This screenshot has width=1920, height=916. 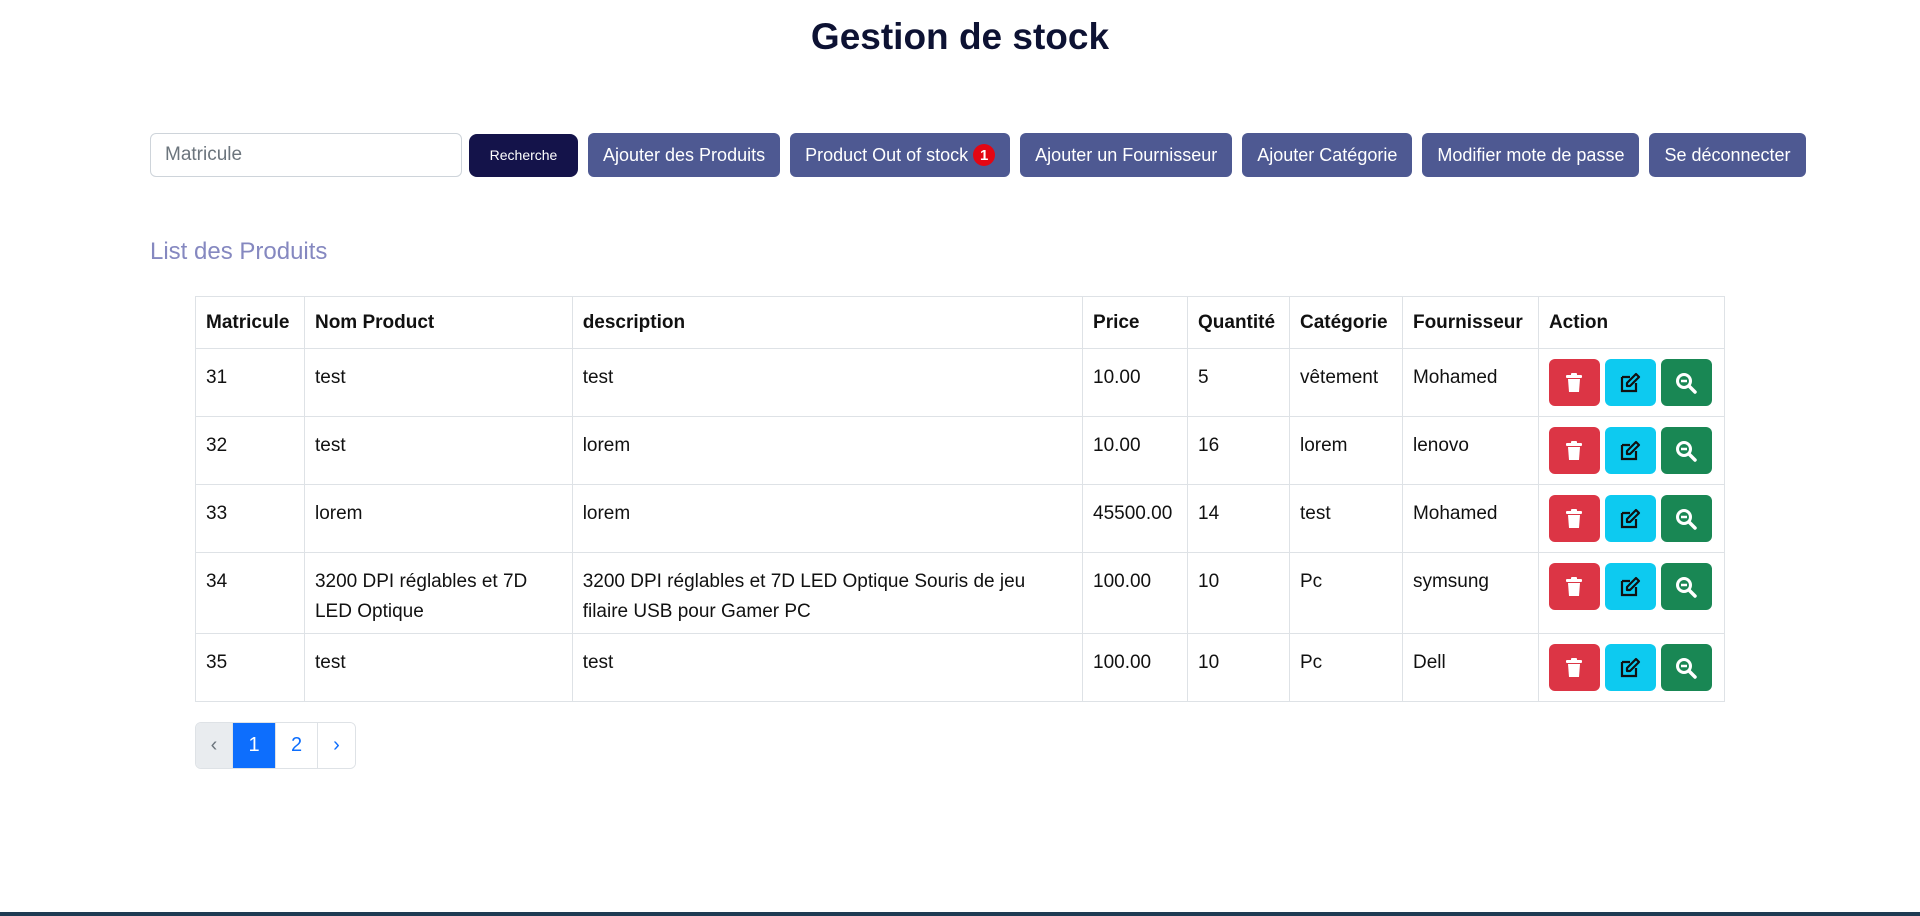 I want to click on out-of-stock-button: Product Out of stock 1, so click(x=900, y=155).